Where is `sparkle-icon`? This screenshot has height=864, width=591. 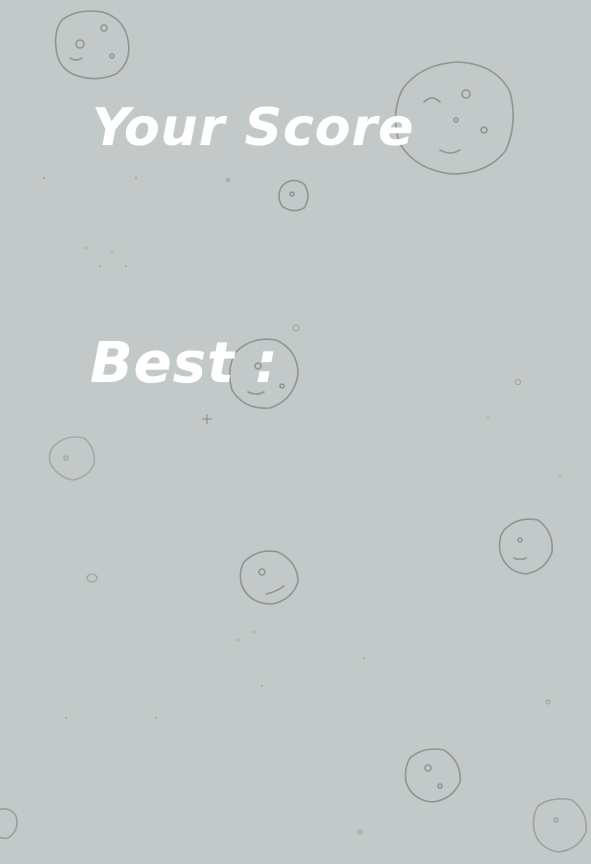 sparkle-icon is located at coordinates (207, 419).